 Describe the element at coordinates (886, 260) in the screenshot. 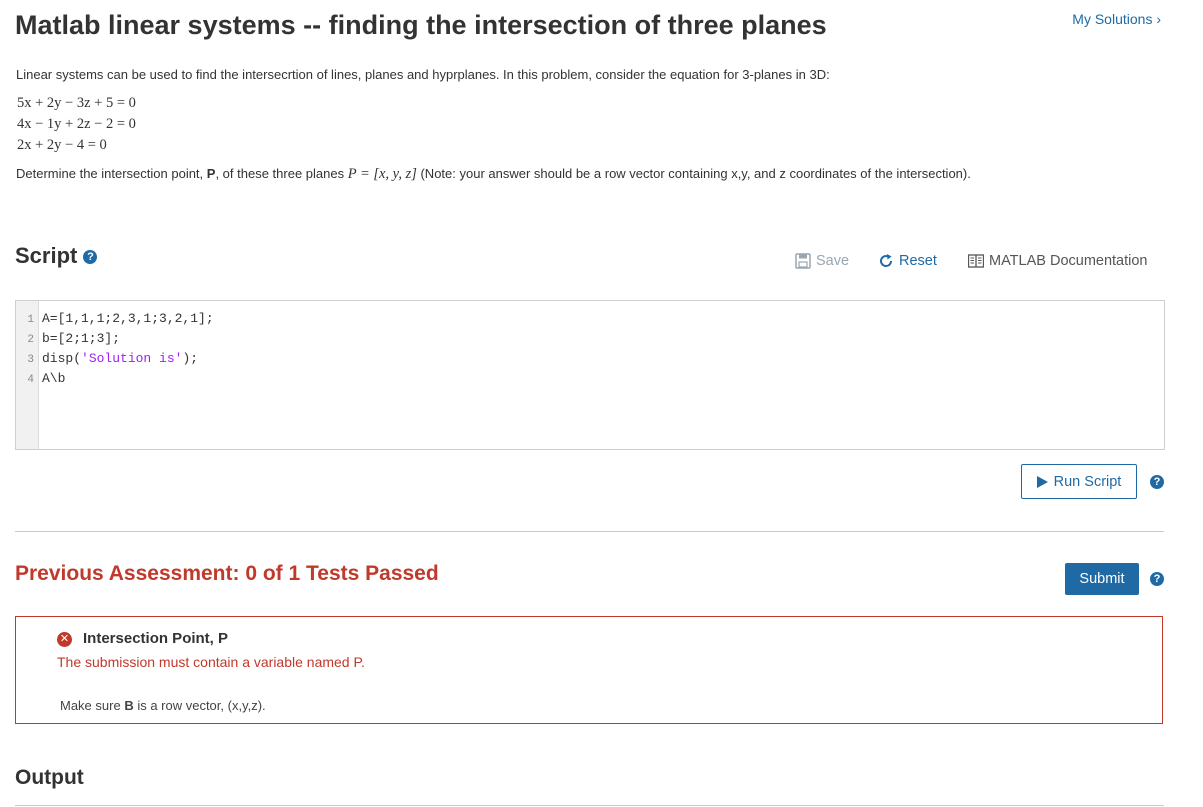

I see `reset-icon` at that location.